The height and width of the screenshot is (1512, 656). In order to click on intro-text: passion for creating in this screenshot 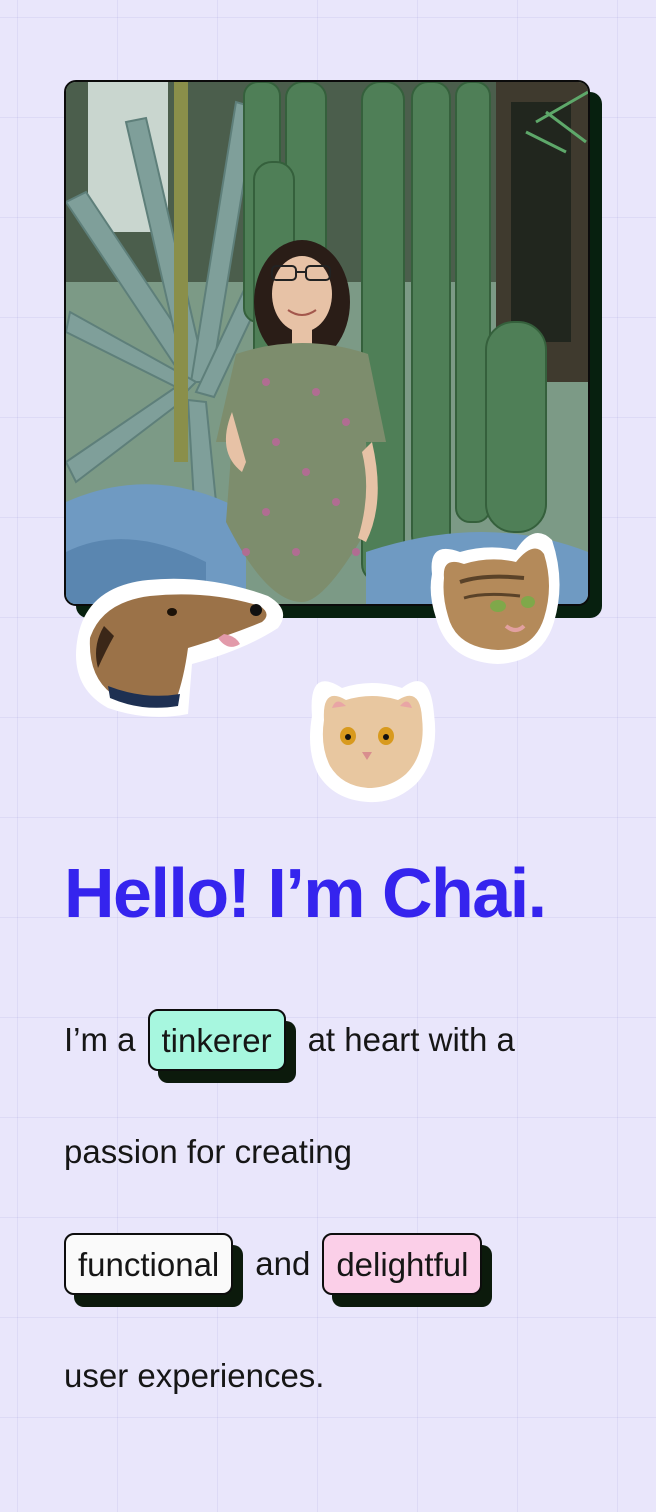, I will do `click(208, 1151)`.